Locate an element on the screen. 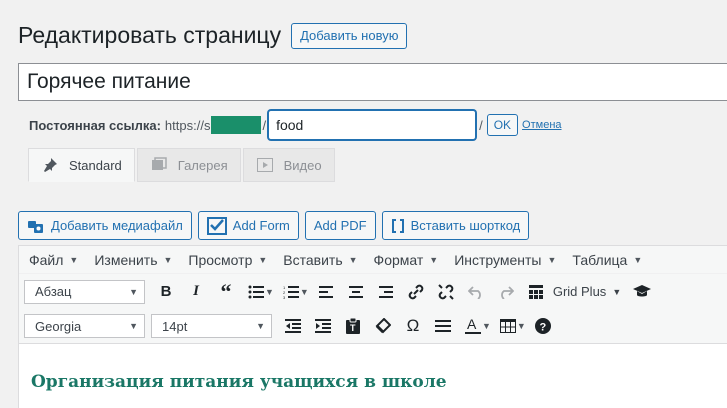 The image size is (727, 408). url-slash: / is located at coordinates (264, 125).